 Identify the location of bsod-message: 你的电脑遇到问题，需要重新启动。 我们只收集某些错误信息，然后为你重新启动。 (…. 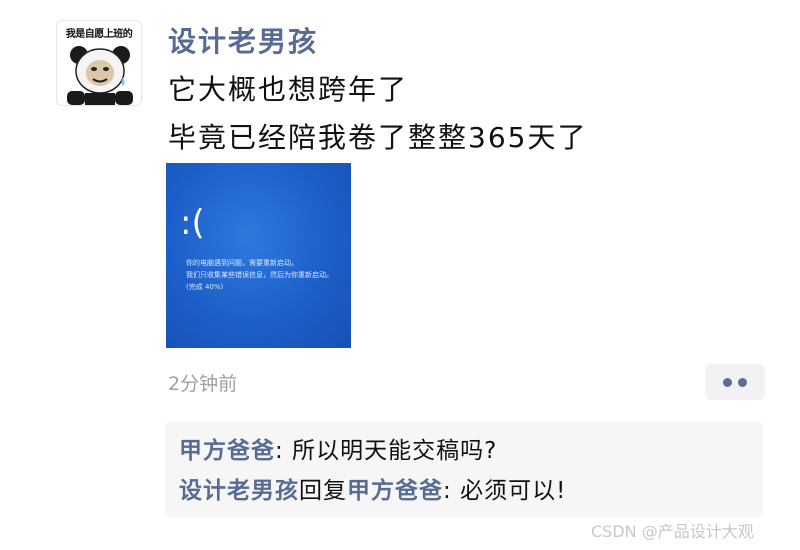
(266, 275).